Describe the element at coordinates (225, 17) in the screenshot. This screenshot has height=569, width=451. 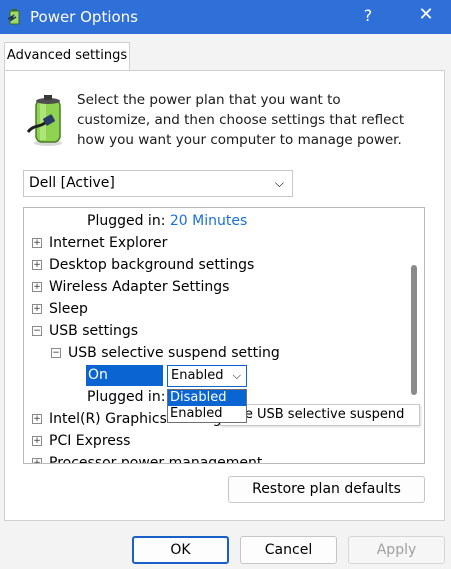
I see `title-bar: Power Options ? ✕` at that location.